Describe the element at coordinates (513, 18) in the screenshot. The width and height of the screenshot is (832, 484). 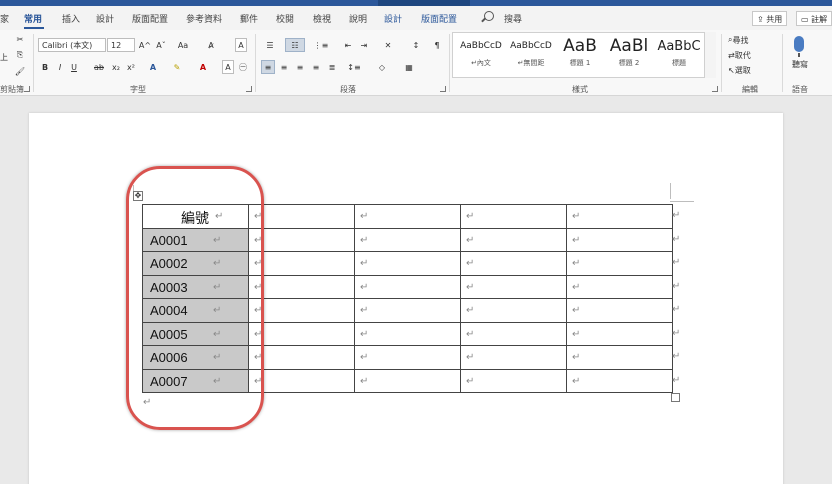
I see `search-box: 搜尋` at that location.